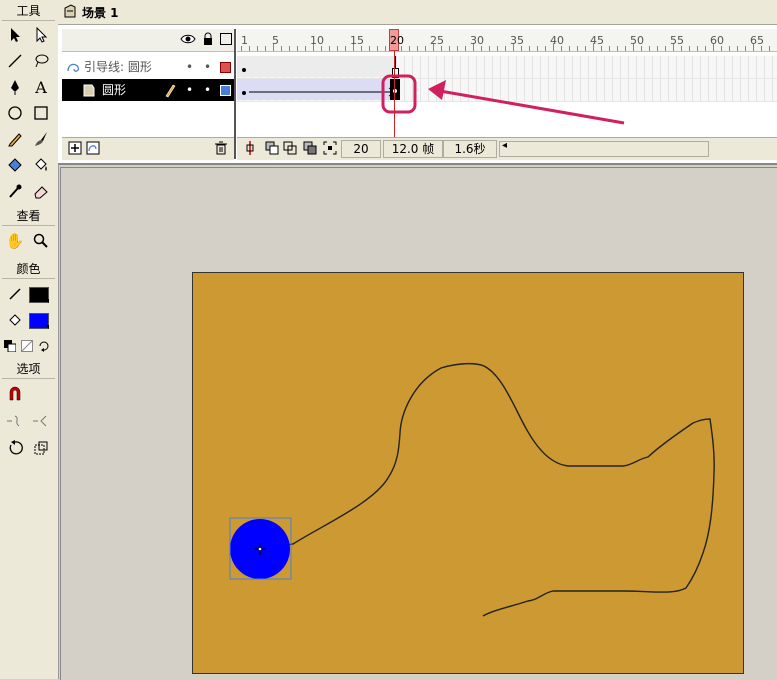 The width and height of the screenshot is (777, 680). What do you see at coordinates (677, 40) in the screenshot?
I see `ruler-label: 55` at bounding box center [677, 40].